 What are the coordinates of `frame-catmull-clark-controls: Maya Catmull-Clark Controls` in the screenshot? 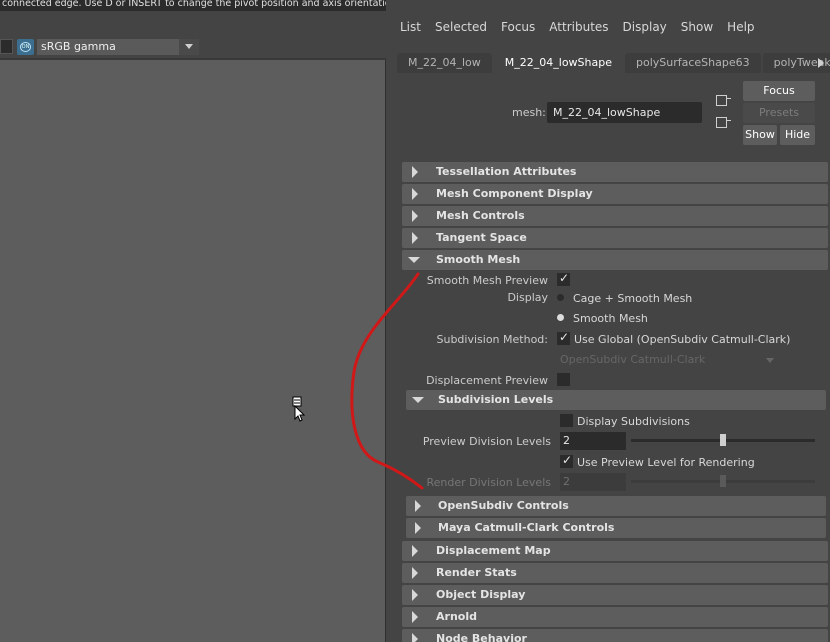 It's located at (616, 528).